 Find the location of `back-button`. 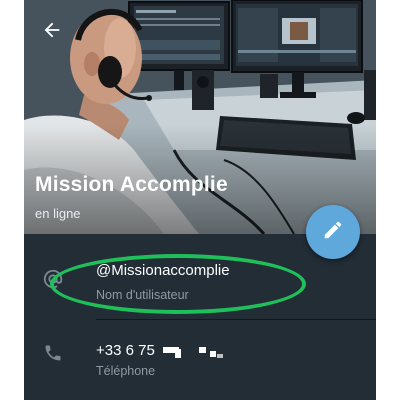

back-button is located at coordinates (52, 32).